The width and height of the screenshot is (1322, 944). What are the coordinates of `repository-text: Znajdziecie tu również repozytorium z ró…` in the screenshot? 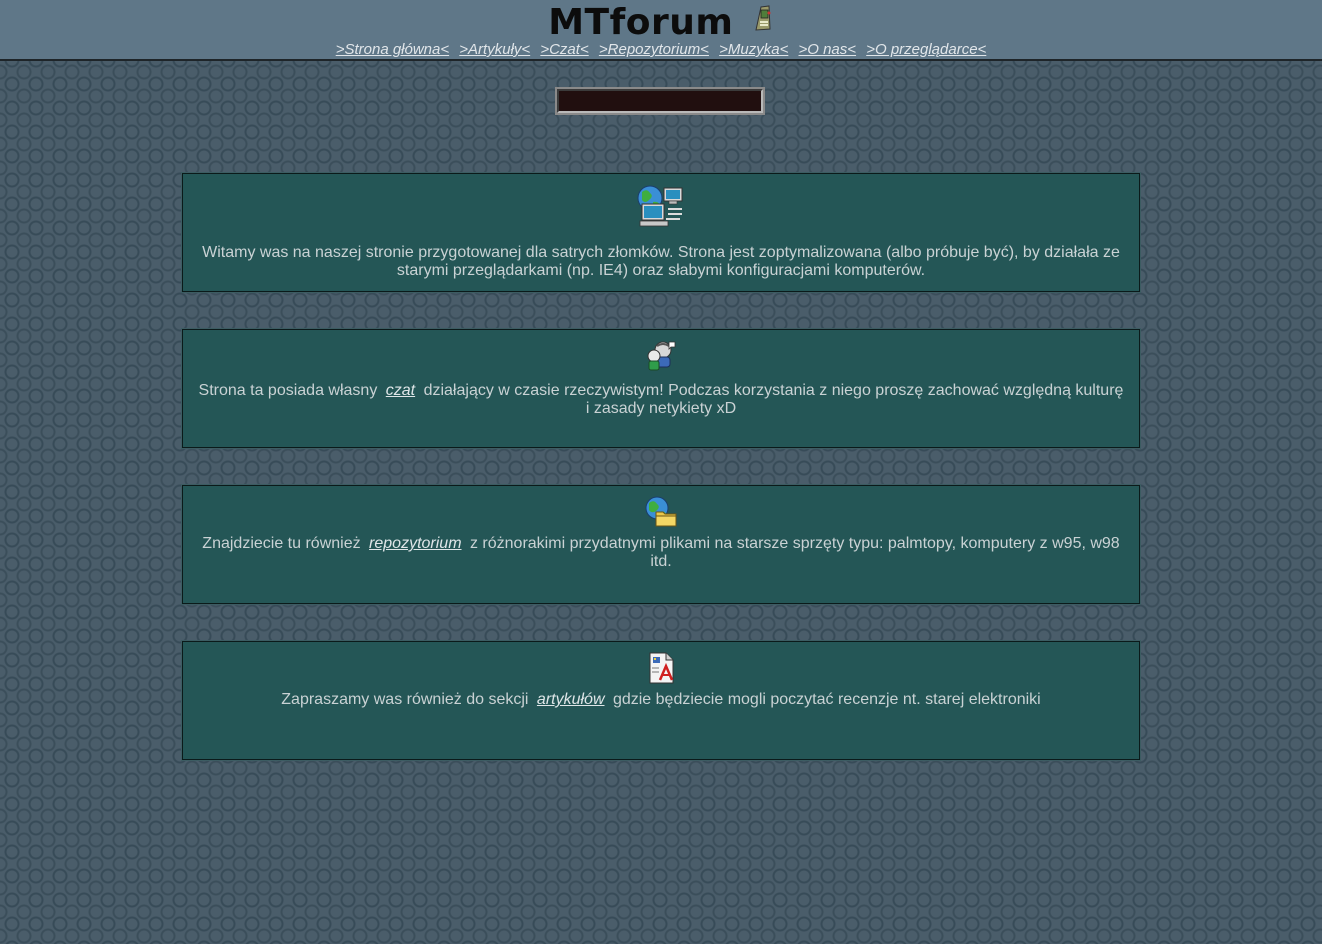 It's located at (661, 553).